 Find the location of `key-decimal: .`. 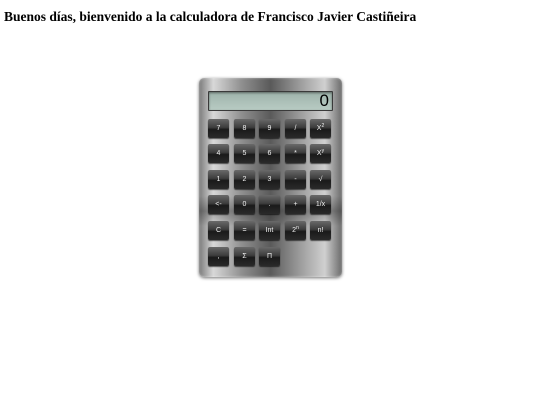

key-decimal: . is located at coordinates (269, 204).